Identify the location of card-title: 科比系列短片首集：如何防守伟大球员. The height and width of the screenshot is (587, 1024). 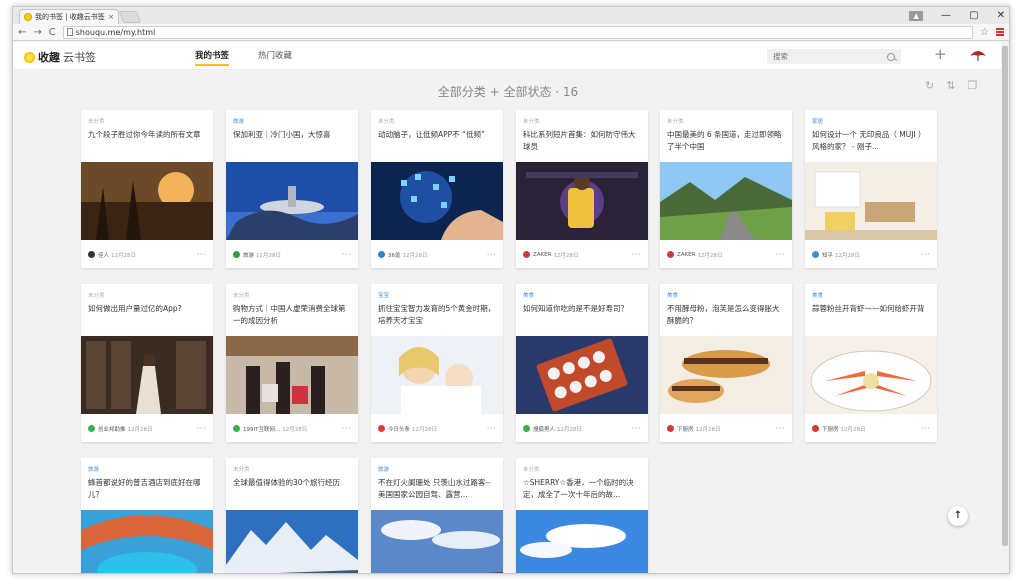
(582, 141).